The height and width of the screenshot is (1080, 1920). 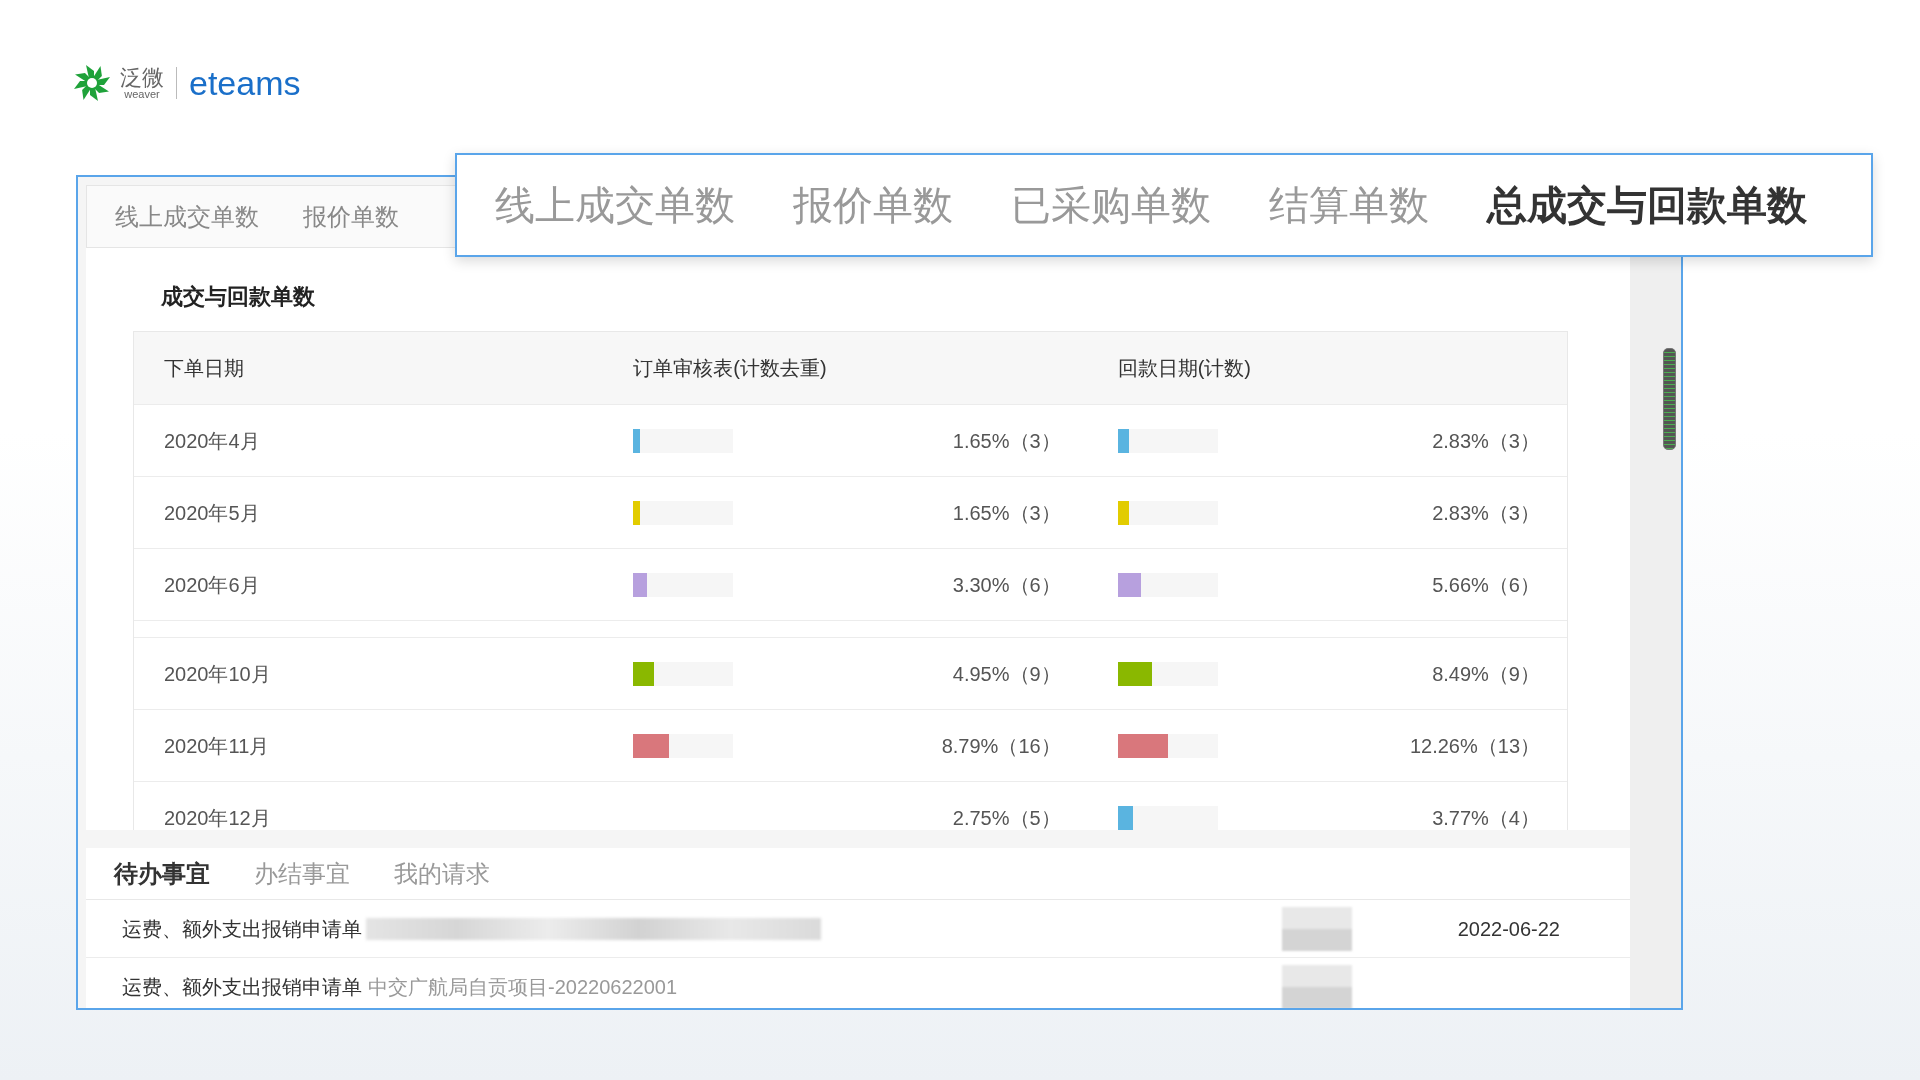 I want to click on cell-value: 8.79%（16）, so click(x=1001, y=746).